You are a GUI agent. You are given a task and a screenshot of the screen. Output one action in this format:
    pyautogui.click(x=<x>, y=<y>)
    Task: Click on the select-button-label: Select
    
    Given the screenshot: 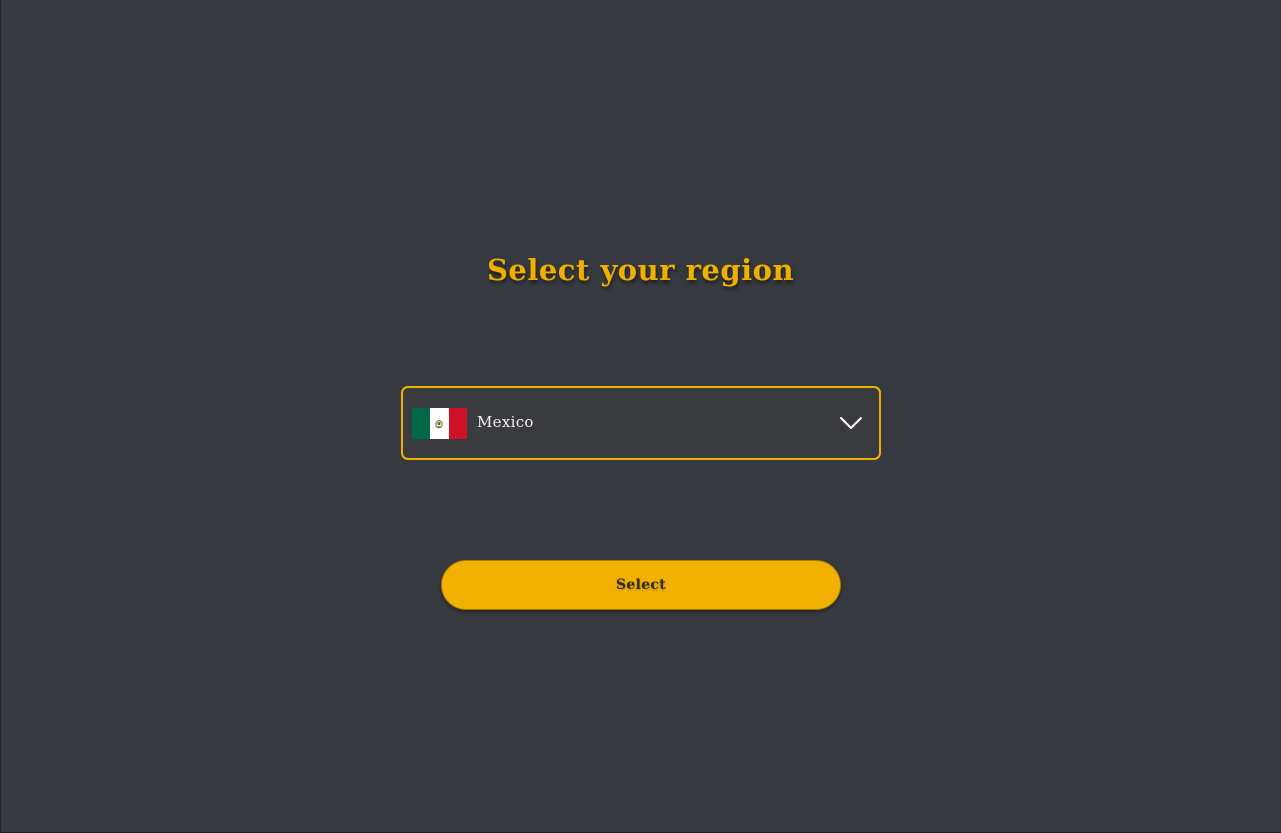 What is the action you would take?
    pyautogui.click(x=641, y=585)
    